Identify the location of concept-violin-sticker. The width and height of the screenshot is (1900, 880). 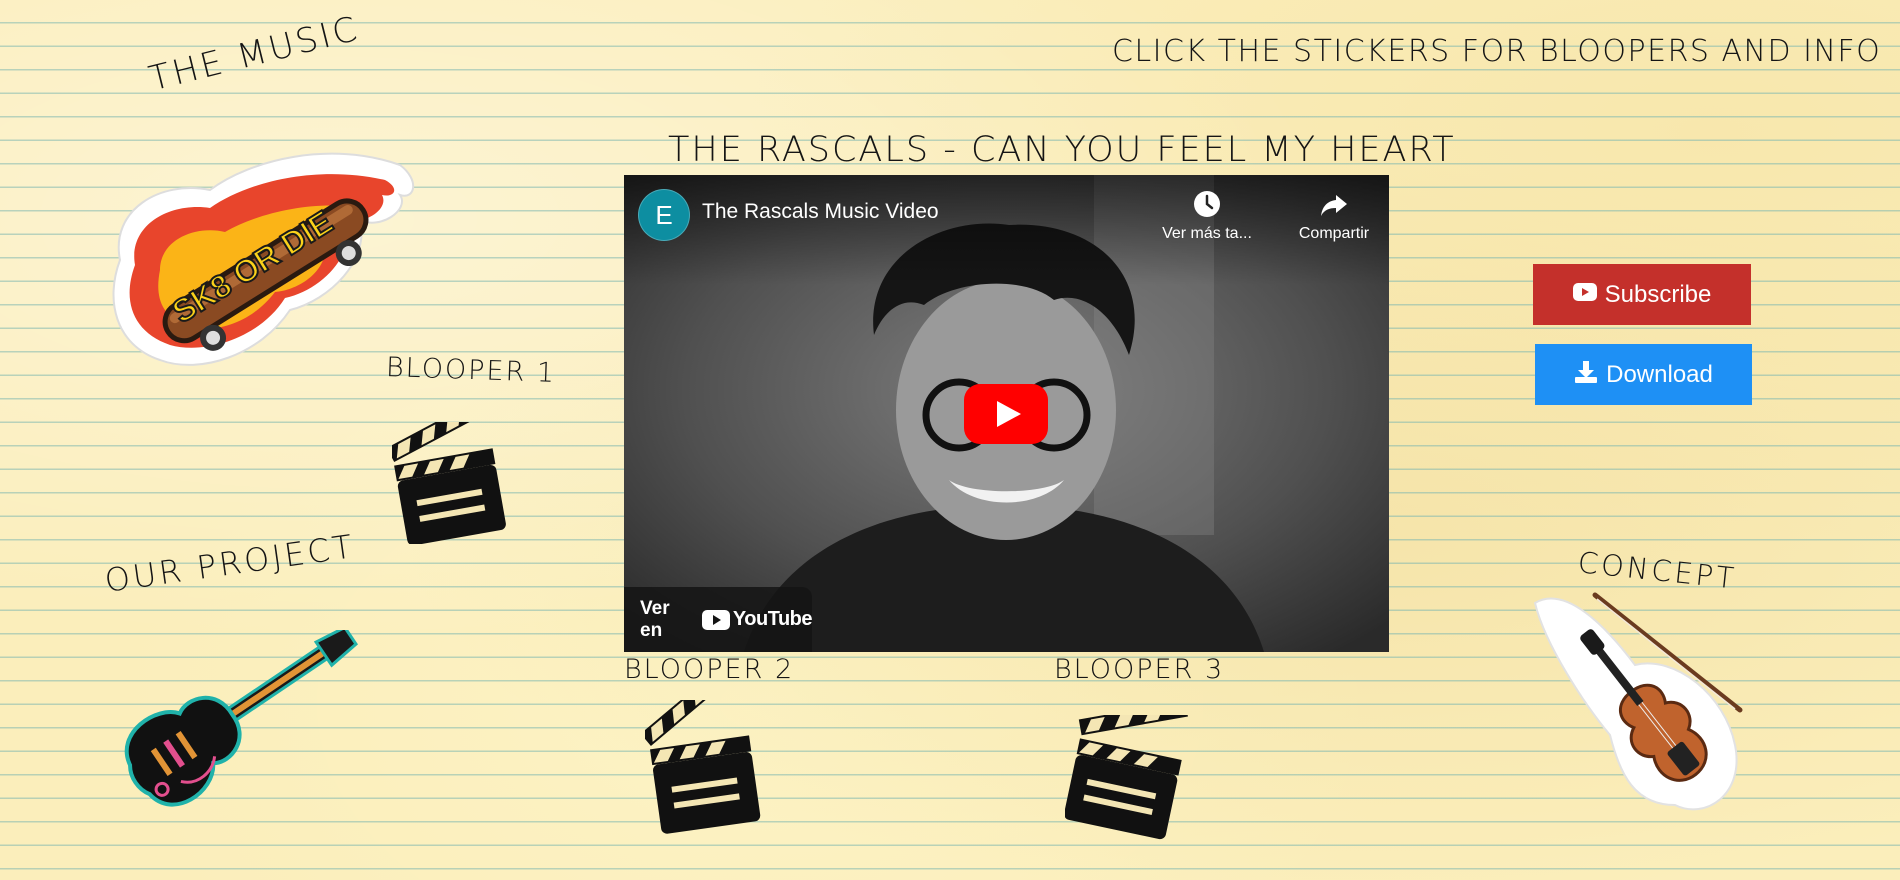
(1640, 702).